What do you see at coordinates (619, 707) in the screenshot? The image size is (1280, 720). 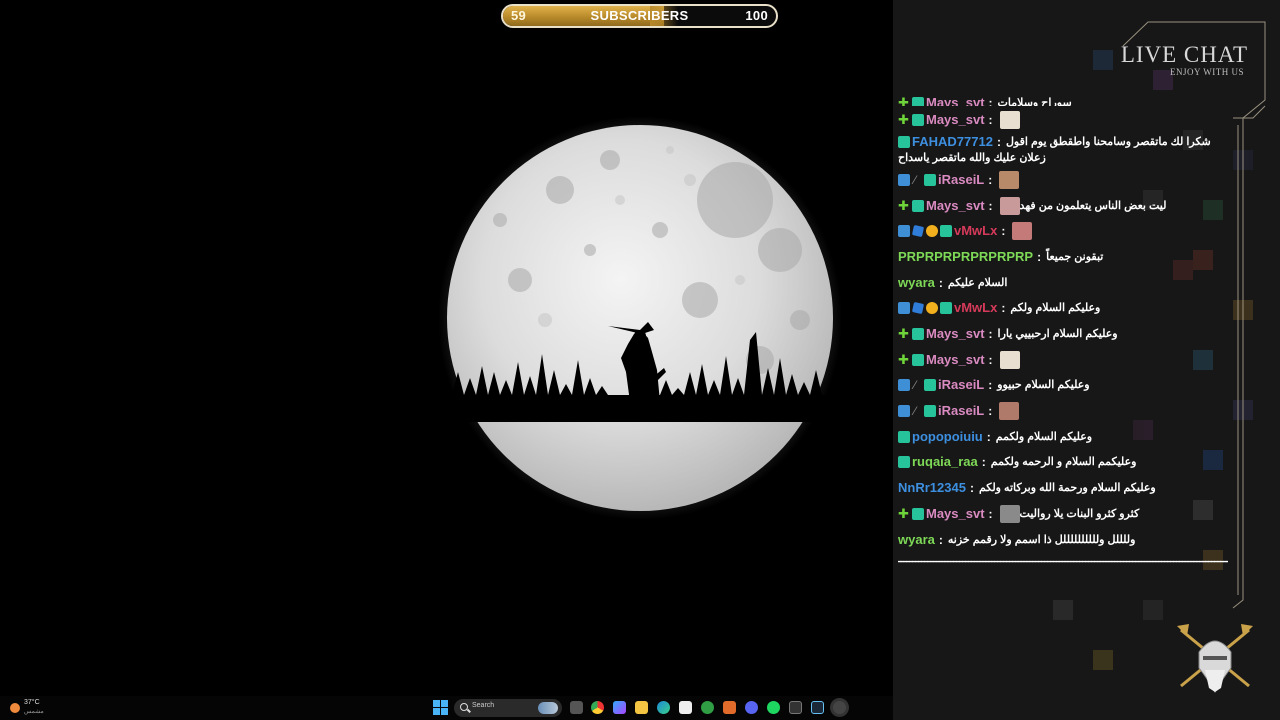 I see `copilot-icon` at bounding box center [619, 707].